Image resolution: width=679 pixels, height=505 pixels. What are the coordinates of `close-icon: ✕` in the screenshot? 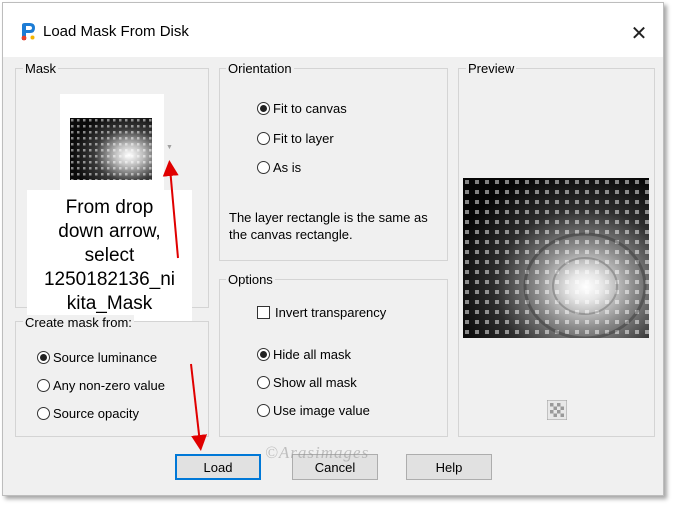 It's located at (639, 33).